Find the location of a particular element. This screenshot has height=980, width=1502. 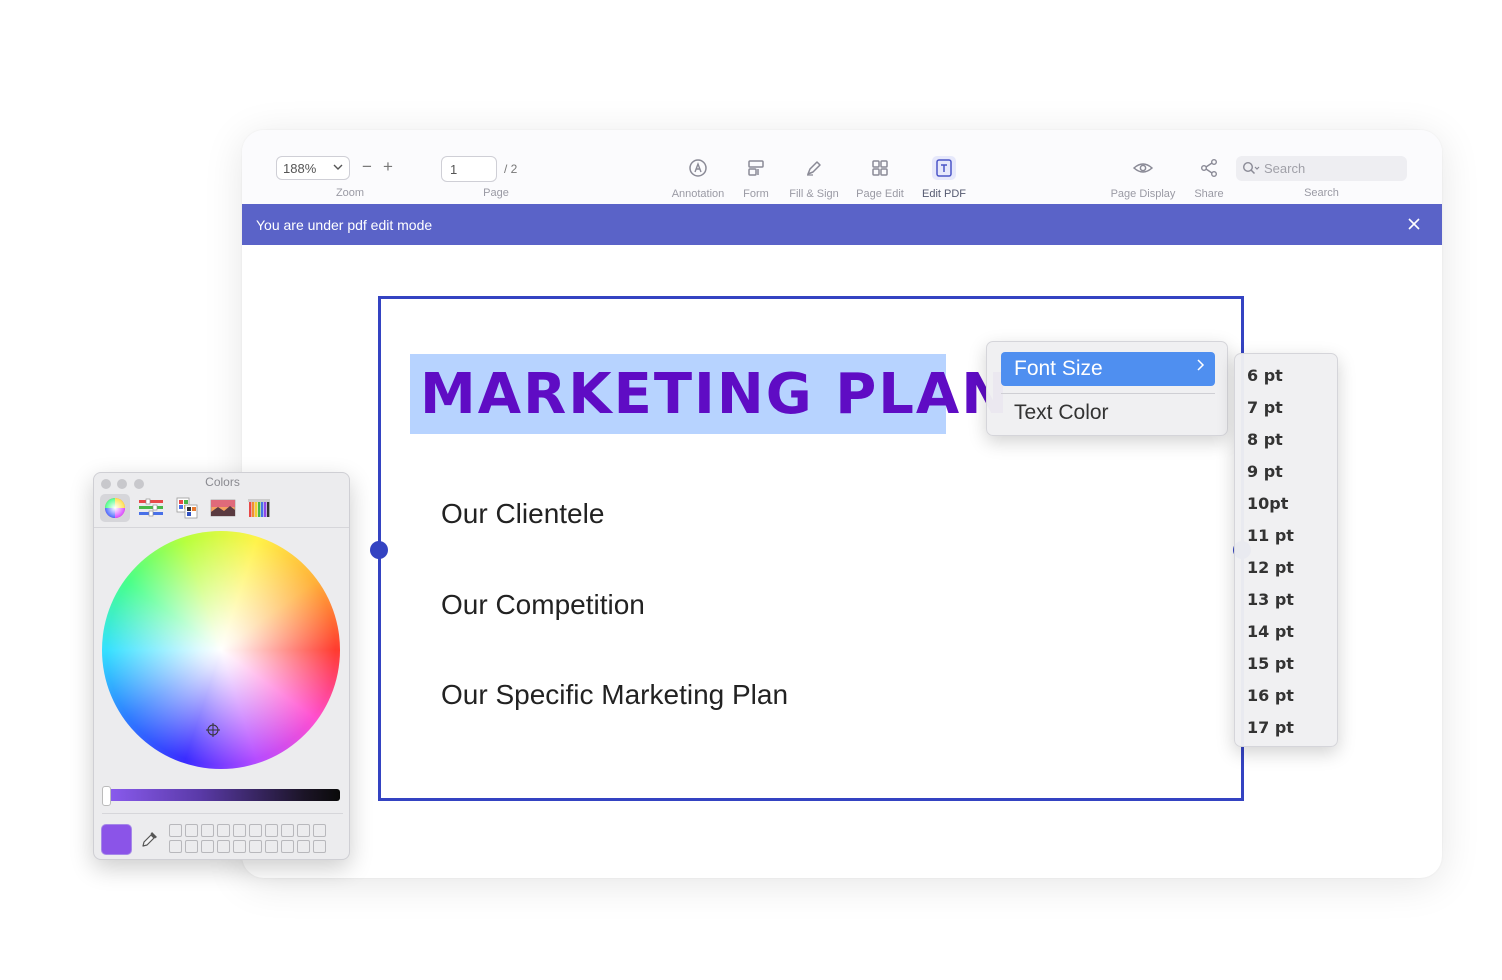

menu-item-label: Text Color is located at coordinates (1061, 412).